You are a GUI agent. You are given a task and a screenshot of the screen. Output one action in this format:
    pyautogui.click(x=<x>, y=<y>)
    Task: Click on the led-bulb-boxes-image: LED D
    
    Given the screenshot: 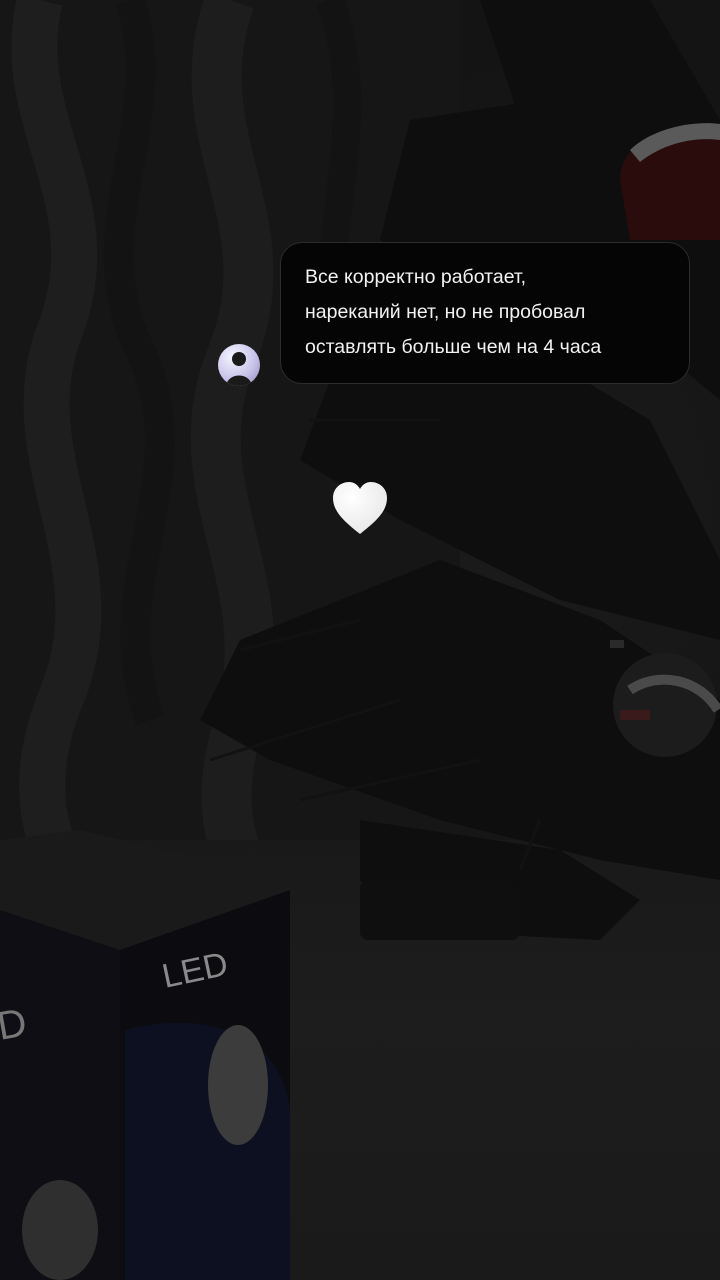 What is the action you would take?
    pyautogui.click(x=145, y=1055)
    